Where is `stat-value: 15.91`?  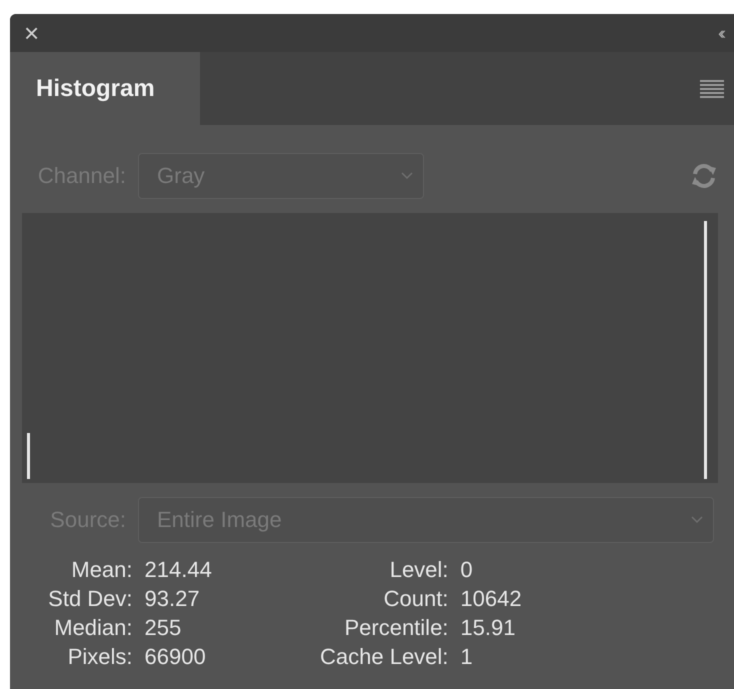
stat-value: 15.91 is located at coordinates (488, 628).